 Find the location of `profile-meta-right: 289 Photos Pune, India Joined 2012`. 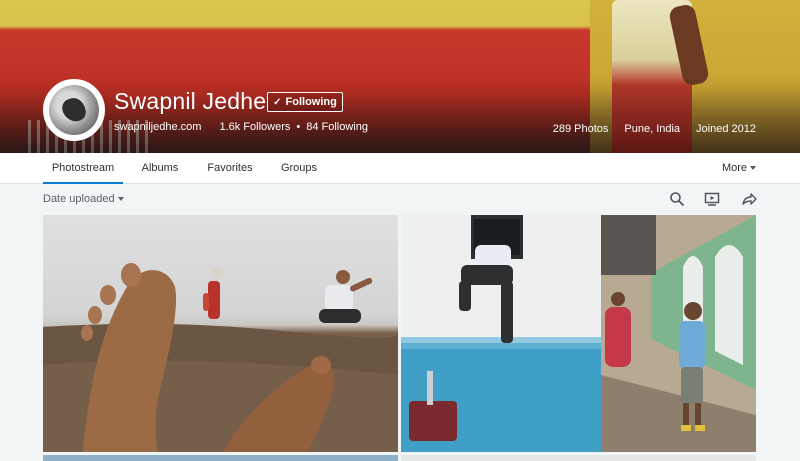

profile-meta-right: 289 Photos Pune, India Joined 2012 is located at coordinates (654, 129).